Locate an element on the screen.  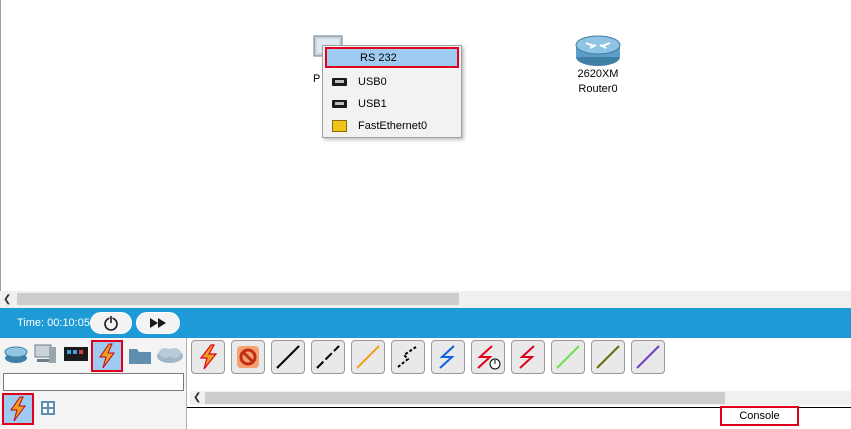
copper-straight-through-button is located at coordinates (328, 357).